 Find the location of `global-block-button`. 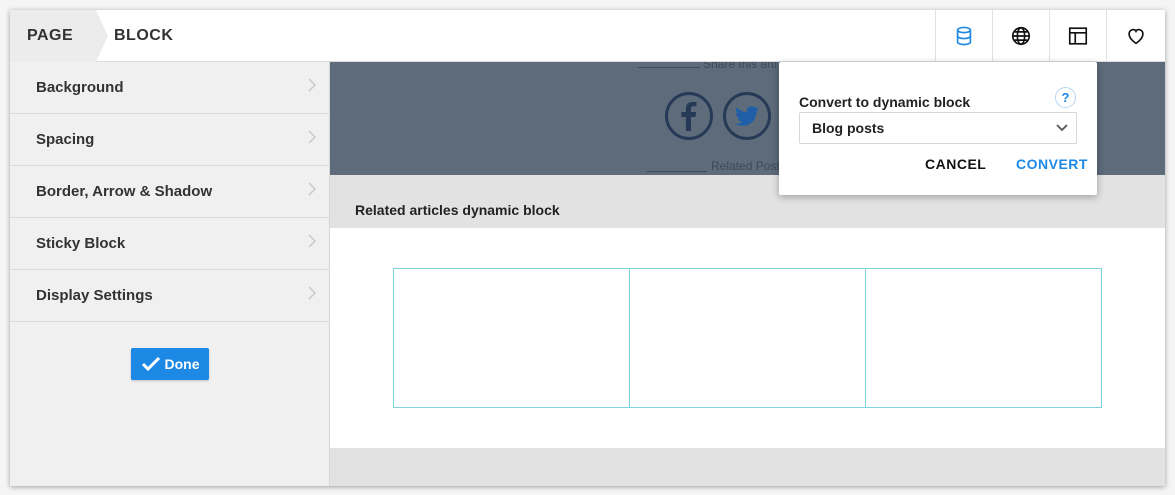

global-block-button is located at coordinates (1020, 36).